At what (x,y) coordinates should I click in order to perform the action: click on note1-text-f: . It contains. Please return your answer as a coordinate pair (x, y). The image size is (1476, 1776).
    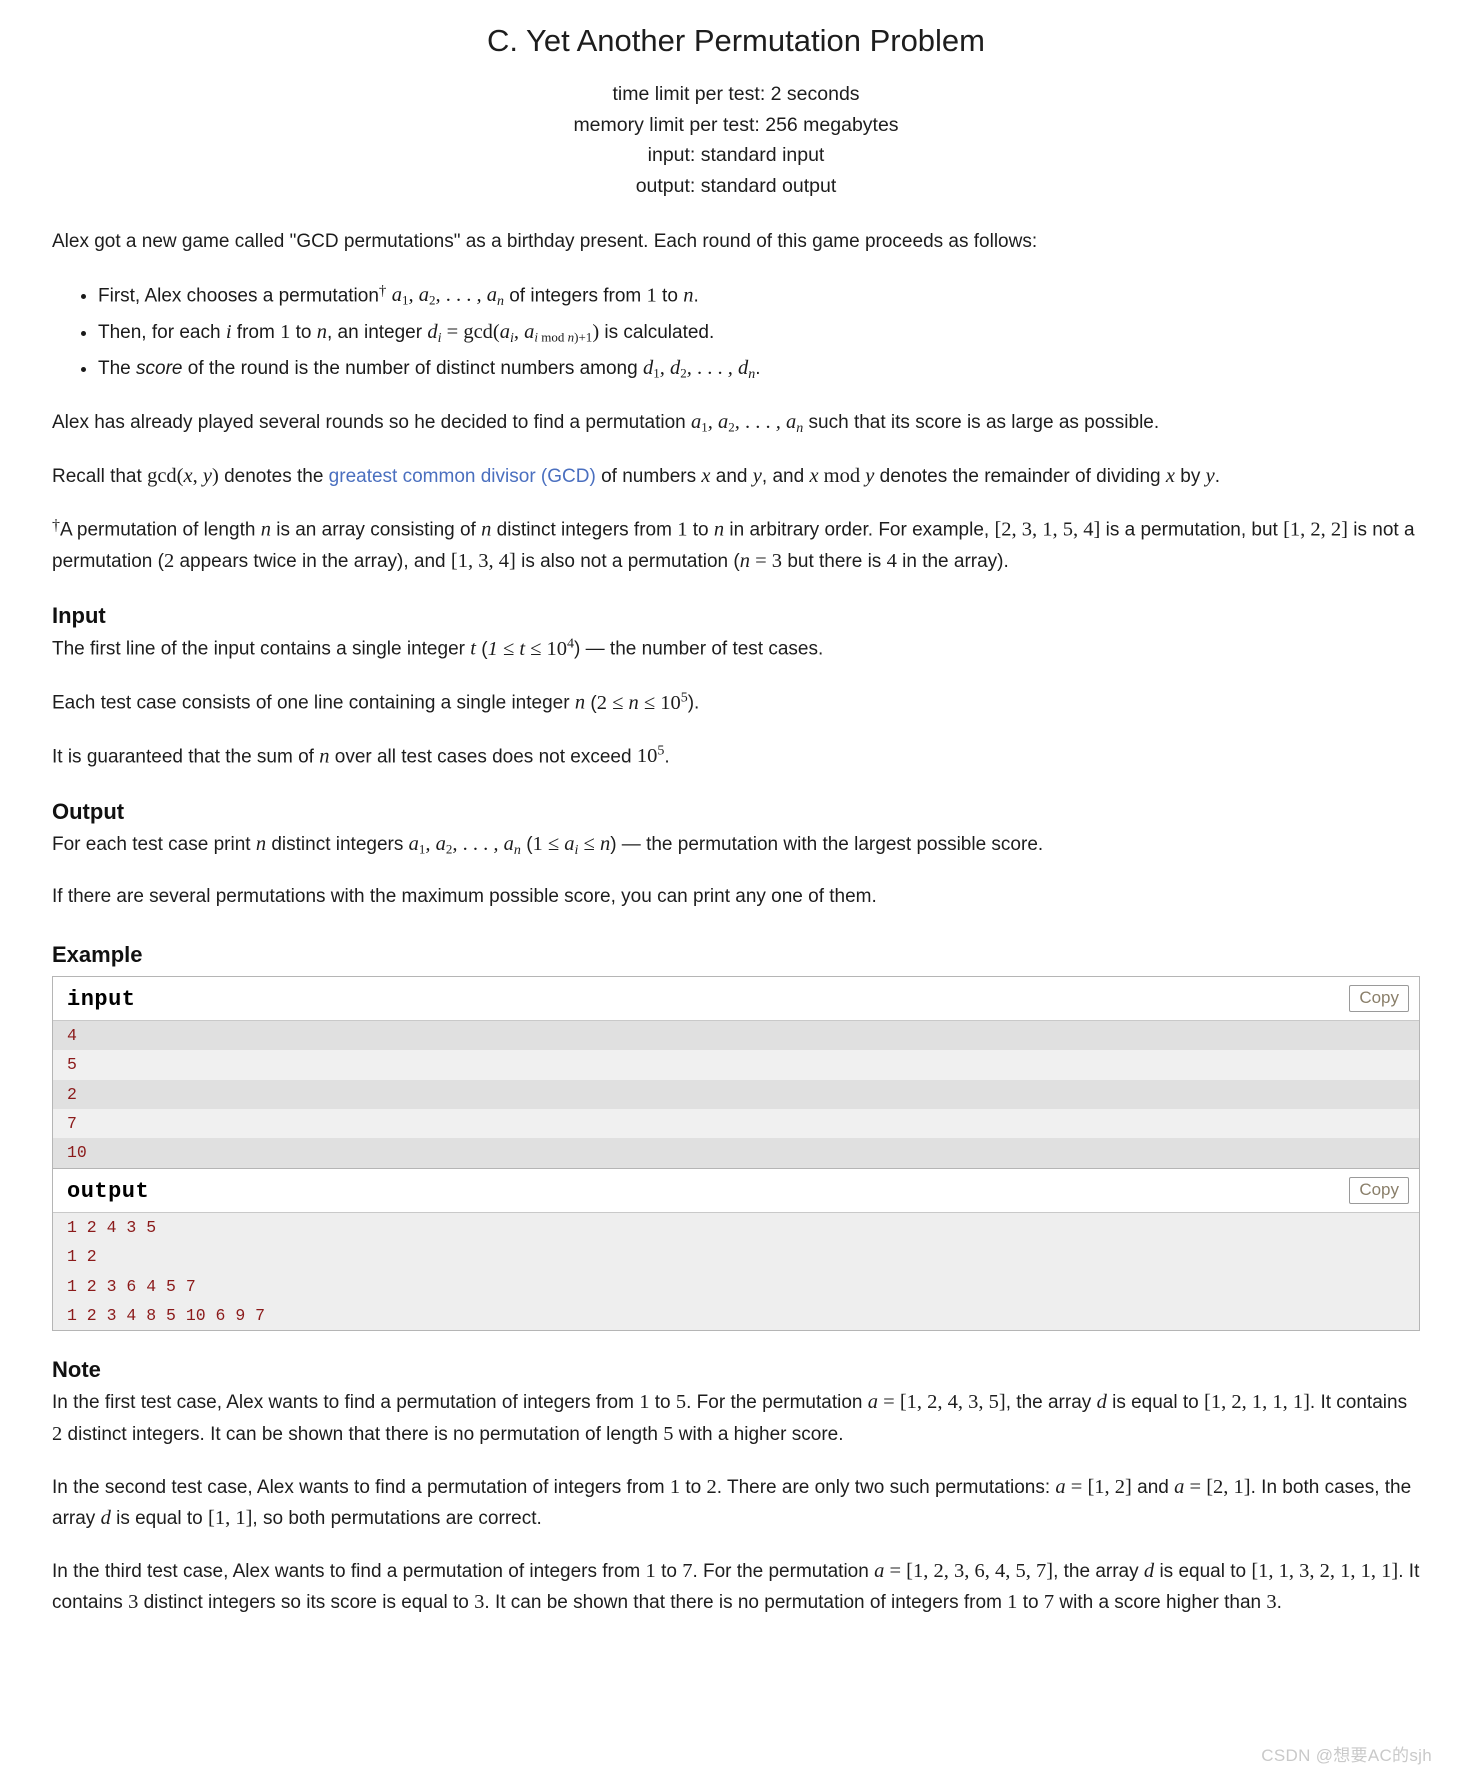
    Looking at the image, I should click on (1358, 1403).